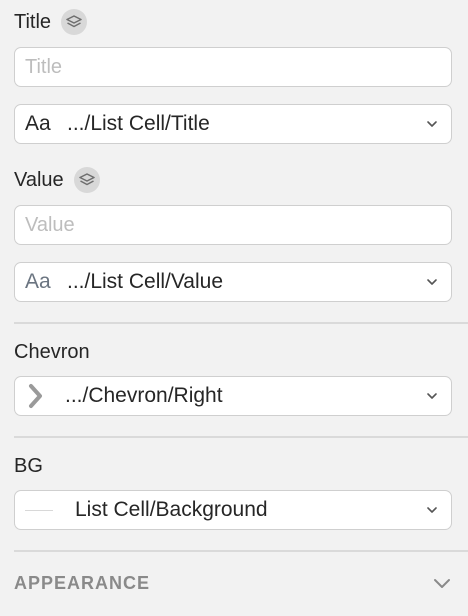 The height and width of the screenshot is (616, 468). Describe the element at coordinates (442, 583) in the screenshot. I see `expand-chevron-icon` at that location.